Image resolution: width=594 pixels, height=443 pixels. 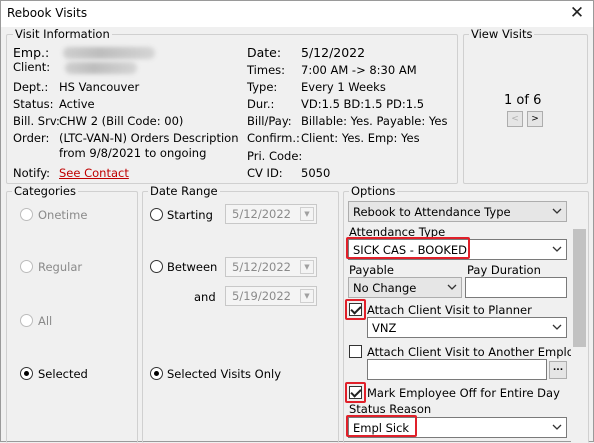 I want to click on all-label: All, so click(x=45, y=321).